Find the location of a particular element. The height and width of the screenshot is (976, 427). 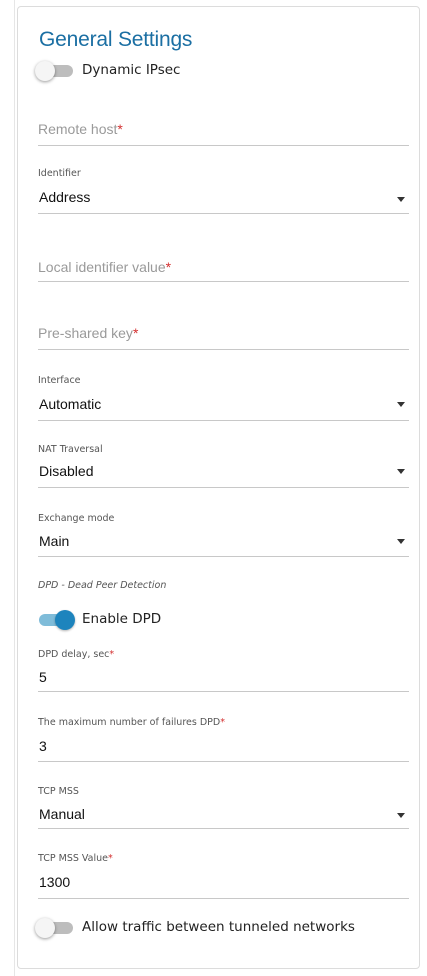

enable-dpd-label: Enable DPD is located at coordinates (122, 619).